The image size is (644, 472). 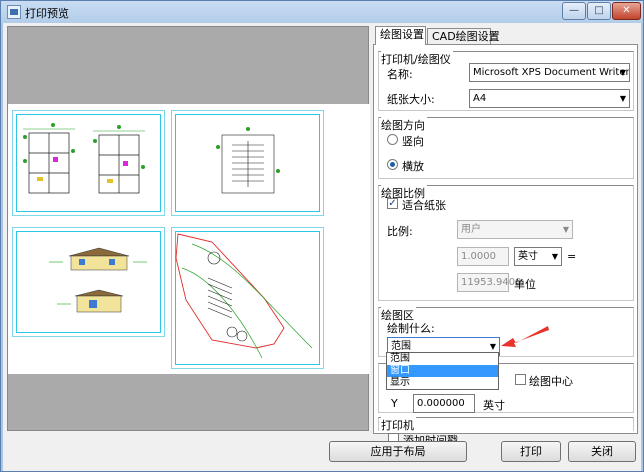 I want to click on window-title: 打印预览, so click(x=47, y=13).